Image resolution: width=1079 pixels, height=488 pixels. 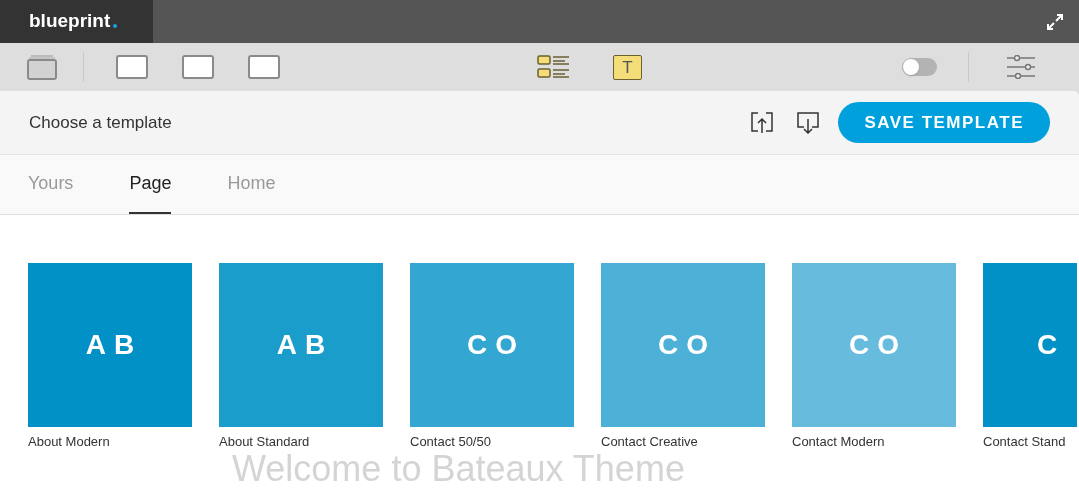 I want to click on save-template-button: SAVE TEMPLATE, so click(x=944, y=122).